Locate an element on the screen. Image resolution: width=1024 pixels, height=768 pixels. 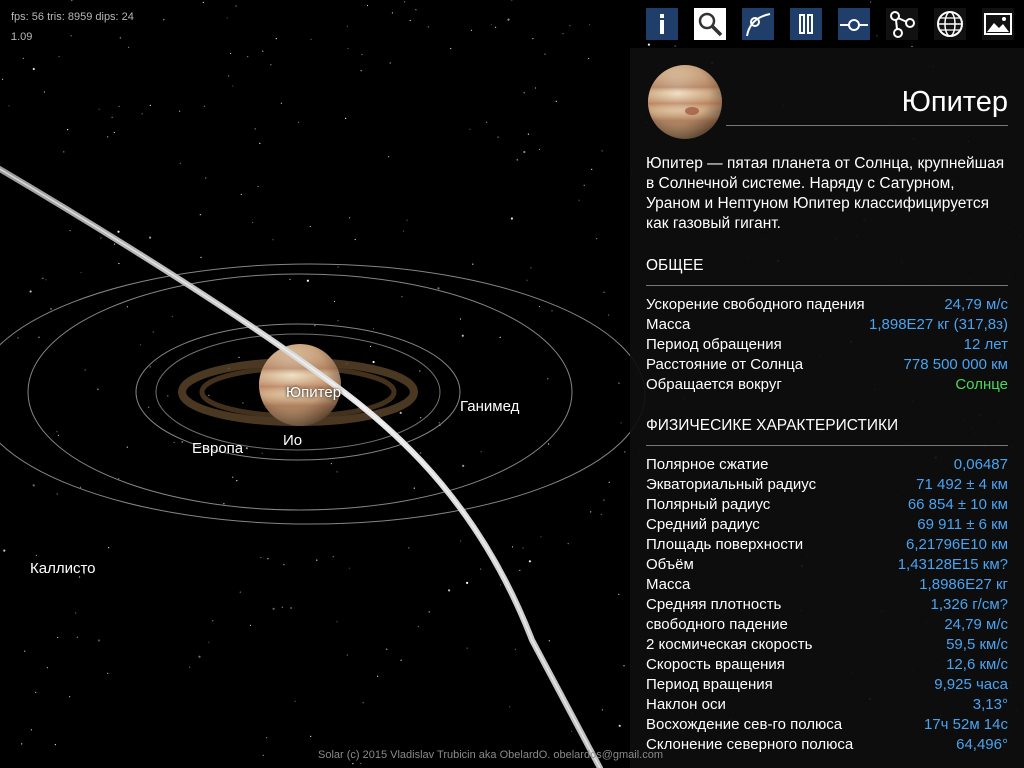
network-button is located at coordinates (902, 24).